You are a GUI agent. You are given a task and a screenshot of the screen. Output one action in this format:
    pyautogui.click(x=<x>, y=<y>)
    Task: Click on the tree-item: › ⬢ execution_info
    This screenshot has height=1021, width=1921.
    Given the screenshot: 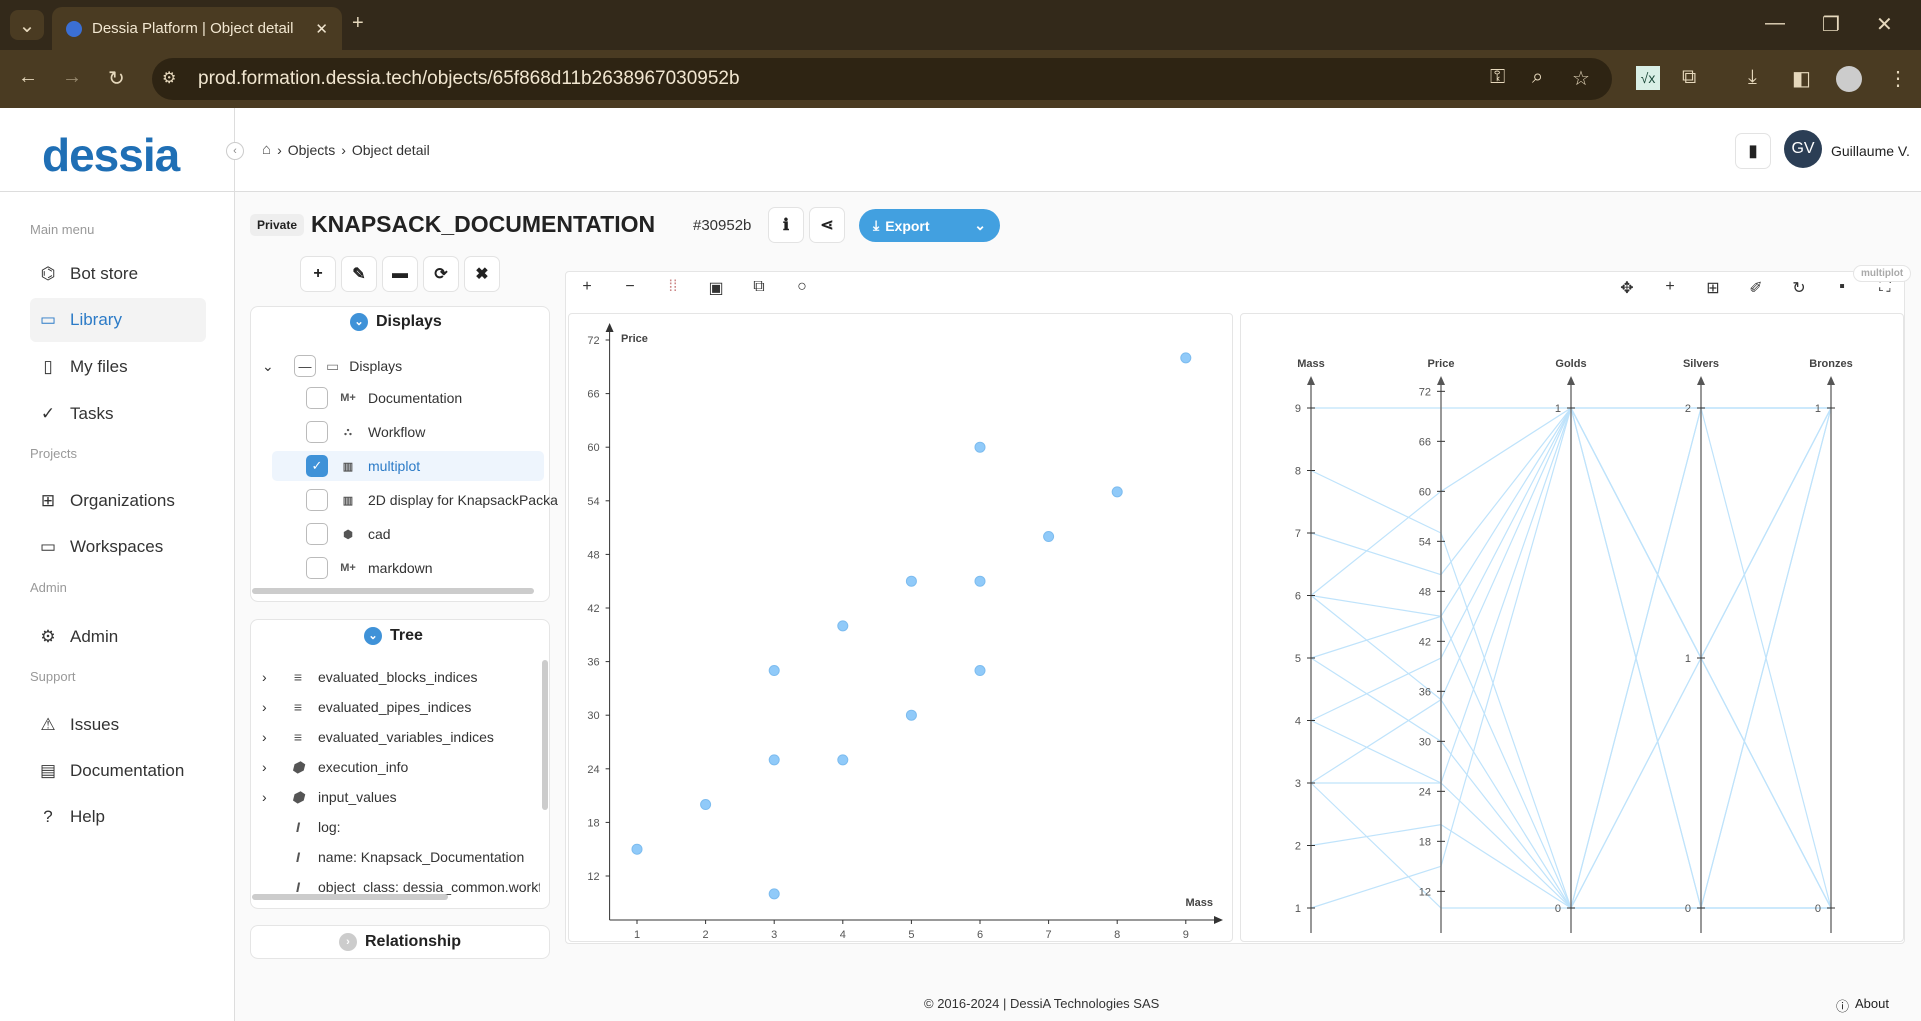 What is the action you would take?
    pyautogui.click(x=335, y=767)
    